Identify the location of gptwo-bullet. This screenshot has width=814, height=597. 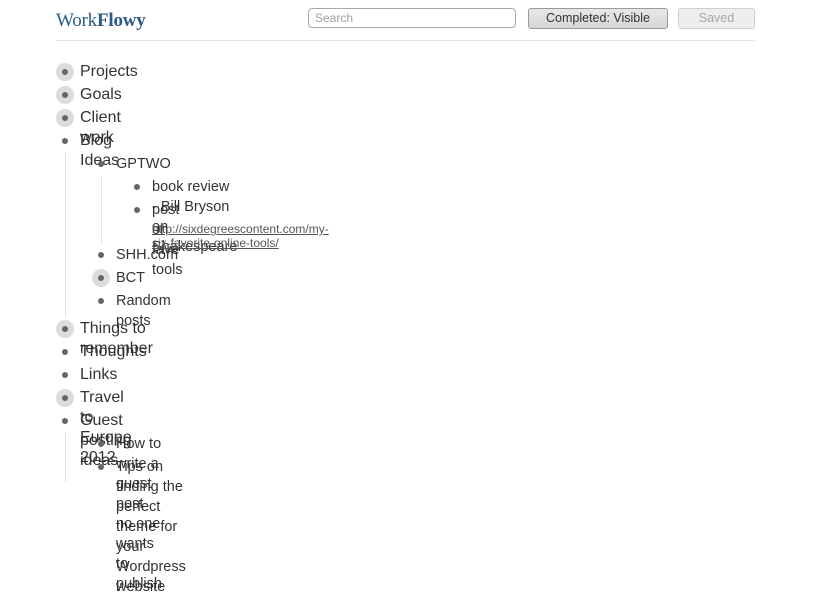
(101, 164).